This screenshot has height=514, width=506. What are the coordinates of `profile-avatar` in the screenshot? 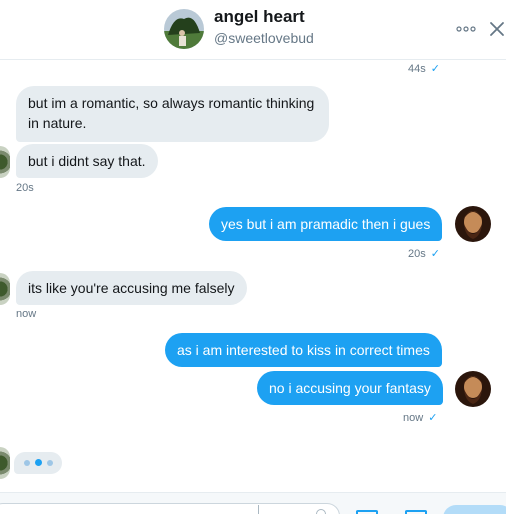 It's located at (184, 29).